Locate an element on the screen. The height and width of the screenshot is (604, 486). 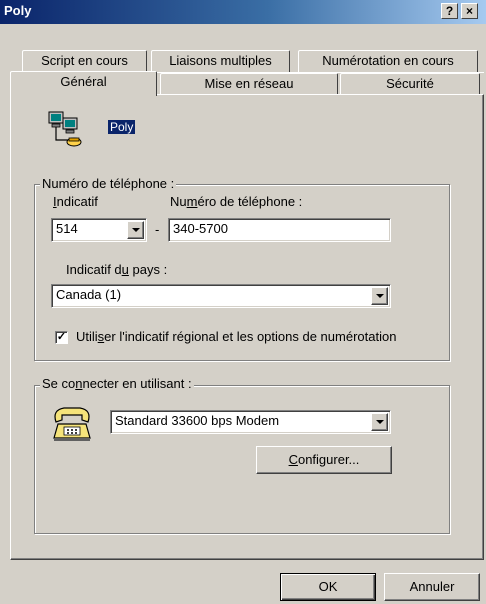
tab-numerotation-en-cours: Numérotation en cours is located at coordinates (388, 61).